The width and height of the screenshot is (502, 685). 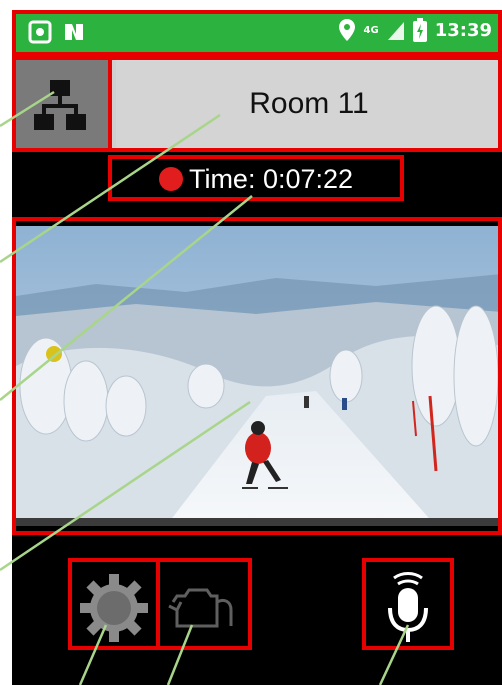 What do you see at coordinates (74, 32) in the screenshot?
I see `nfc-icon` at bounding box center [74, 32].